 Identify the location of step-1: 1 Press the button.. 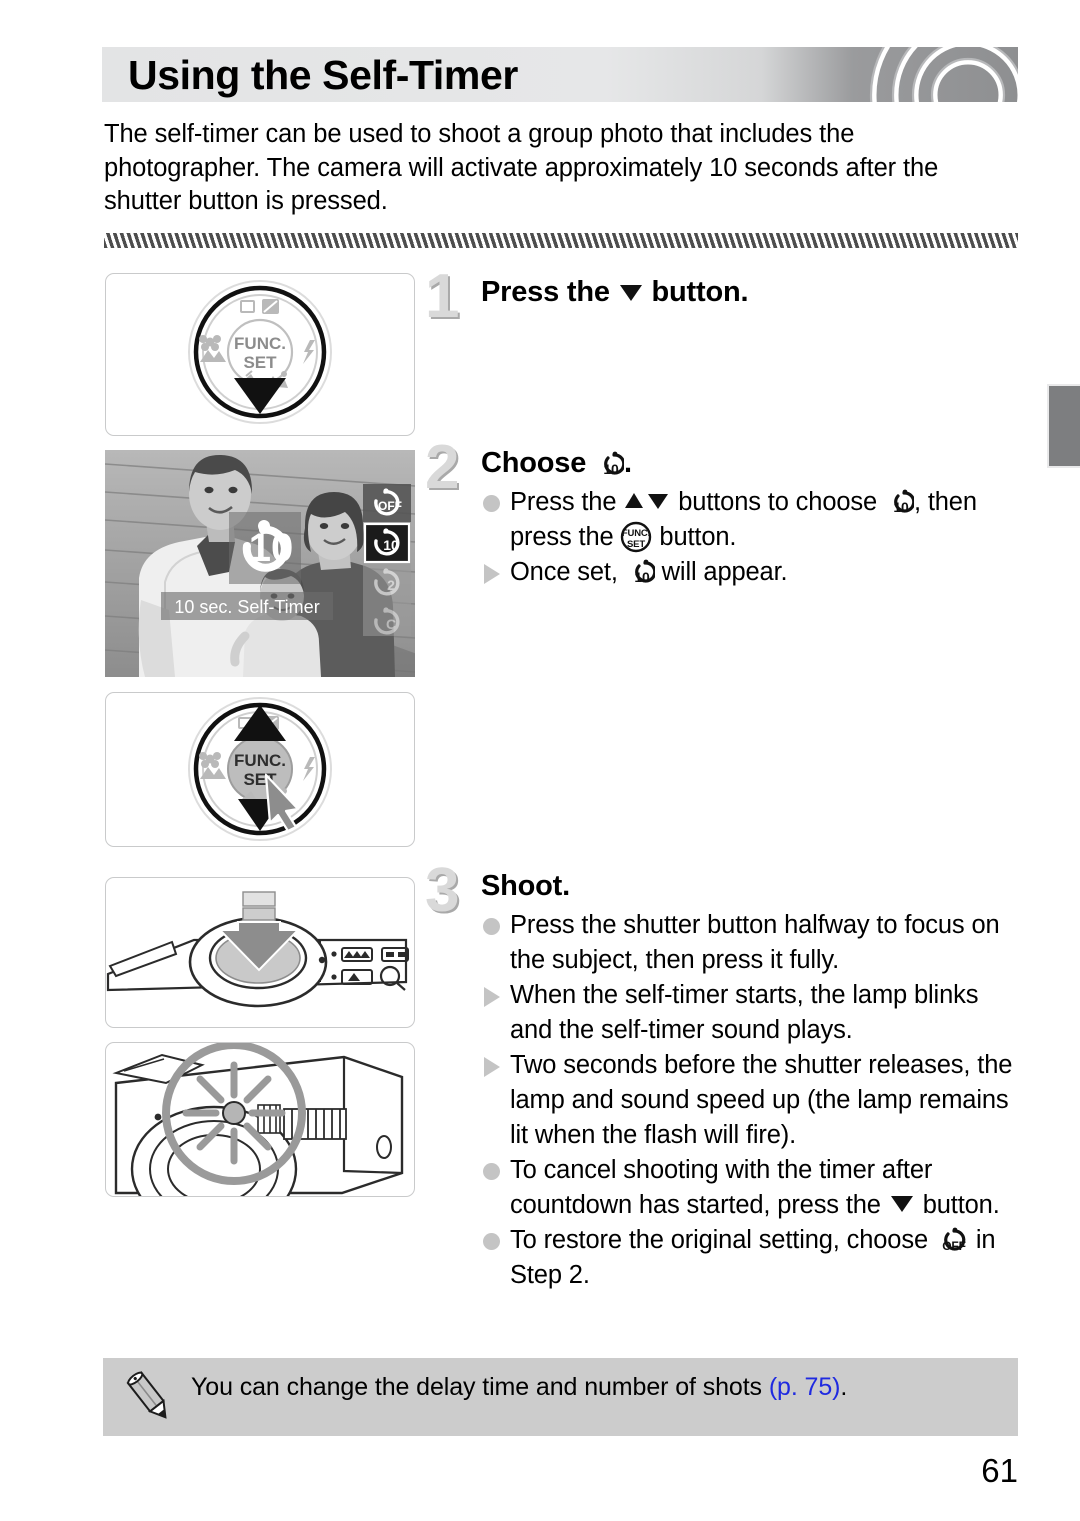
(725, 297).